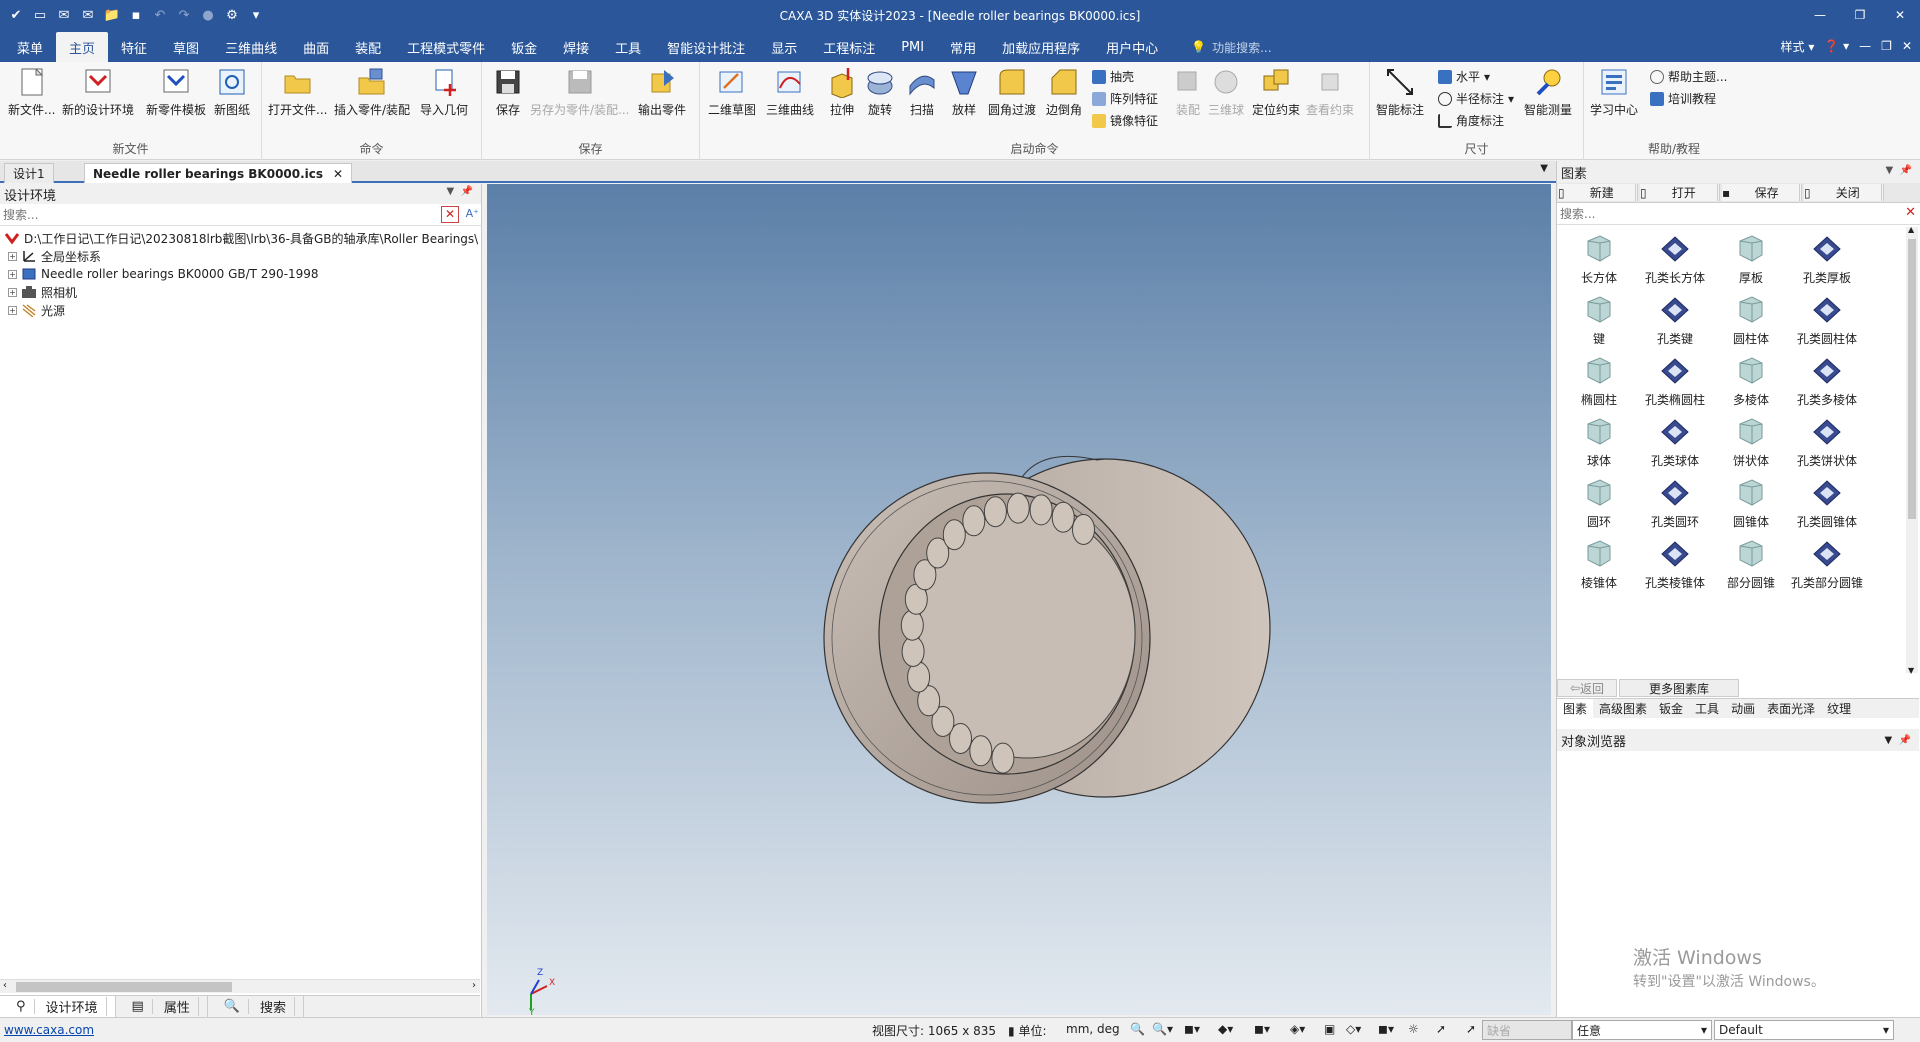 The image size is (1920, 1042). Describe the element at coordinates (1599, 319) in the screenshot. I see `catalog-item: 键` at that location.